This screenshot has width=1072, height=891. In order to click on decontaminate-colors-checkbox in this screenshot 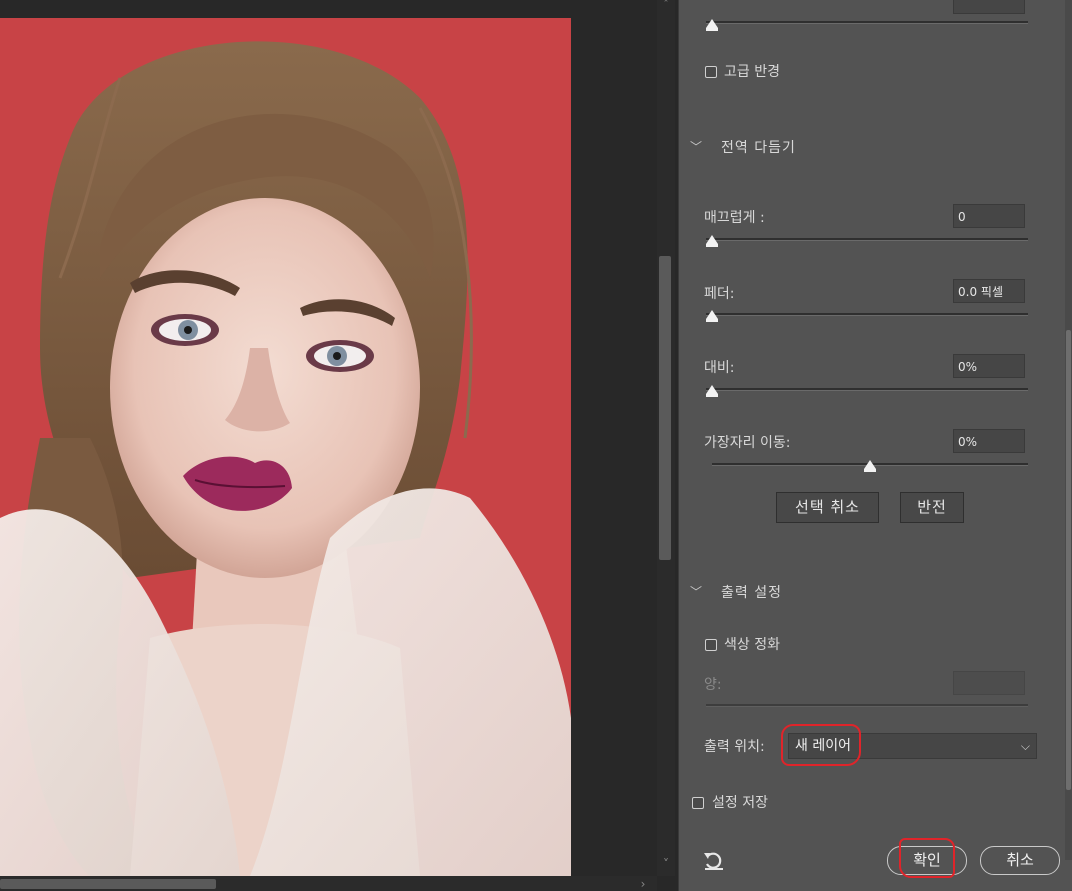, I will do `click(711, 645)`.